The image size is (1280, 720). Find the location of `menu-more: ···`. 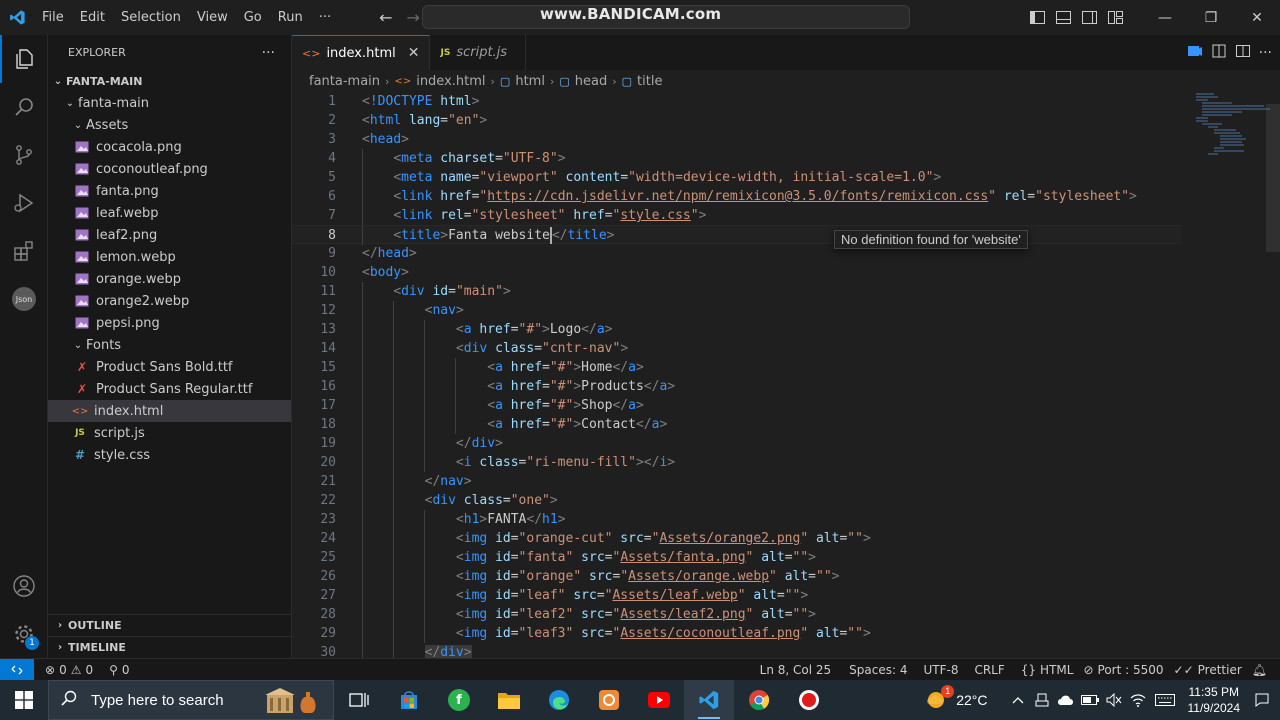

menu-more: ··· is located at coordinates (325, 17).